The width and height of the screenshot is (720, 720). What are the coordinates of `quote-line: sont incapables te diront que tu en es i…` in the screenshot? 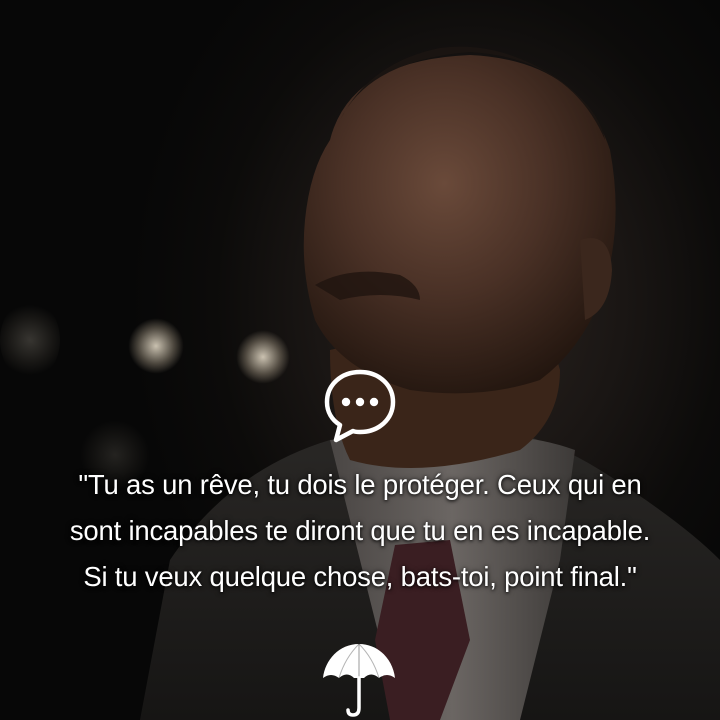 It's located at (360, 530).